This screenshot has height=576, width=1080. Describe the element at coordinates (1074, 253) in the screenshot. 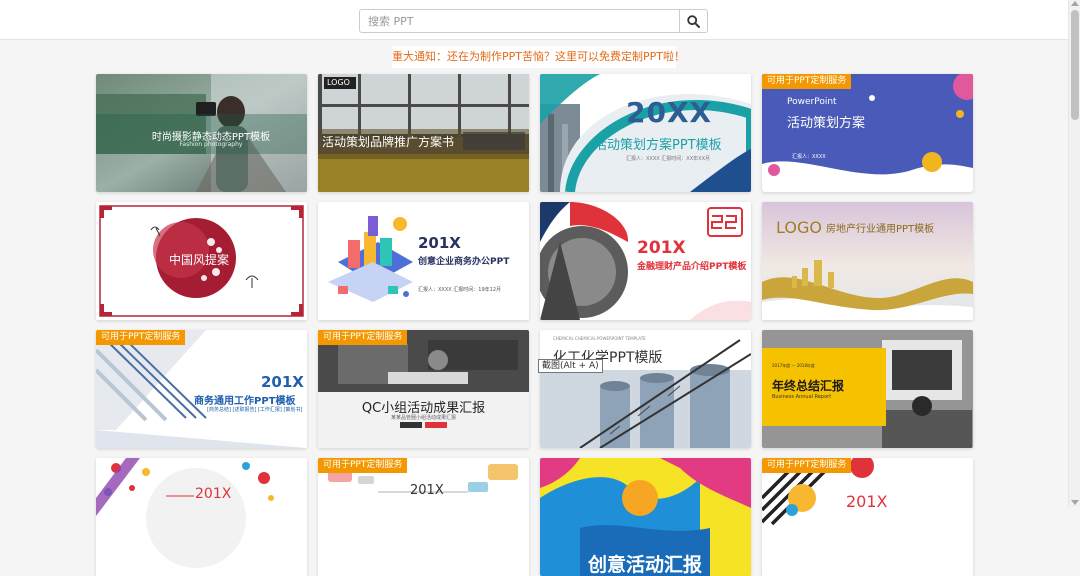

I see `vertical-scrollbar` at that location.